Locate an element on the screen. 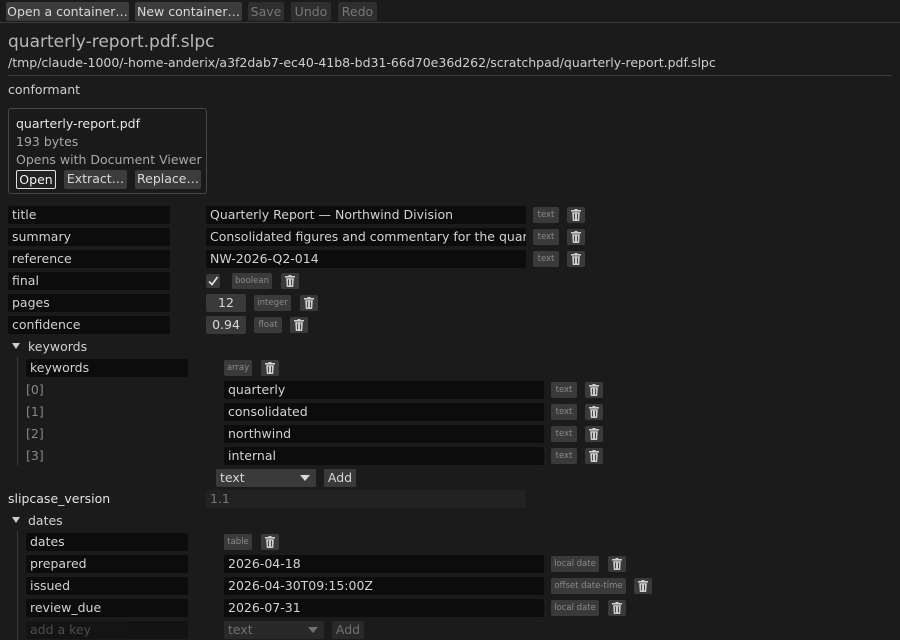 The height and width of the screenshot is (640, 900). type-badge: integer is located at coordinates (272, 303).